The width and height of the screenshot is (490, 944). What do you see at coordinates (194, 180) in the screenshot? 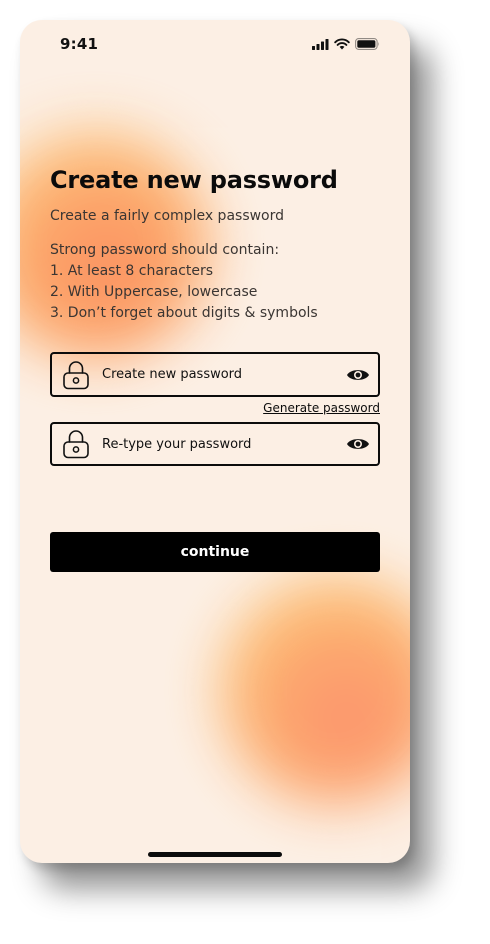
I see `page-title: Create new password` at bounding box center [194, 180].